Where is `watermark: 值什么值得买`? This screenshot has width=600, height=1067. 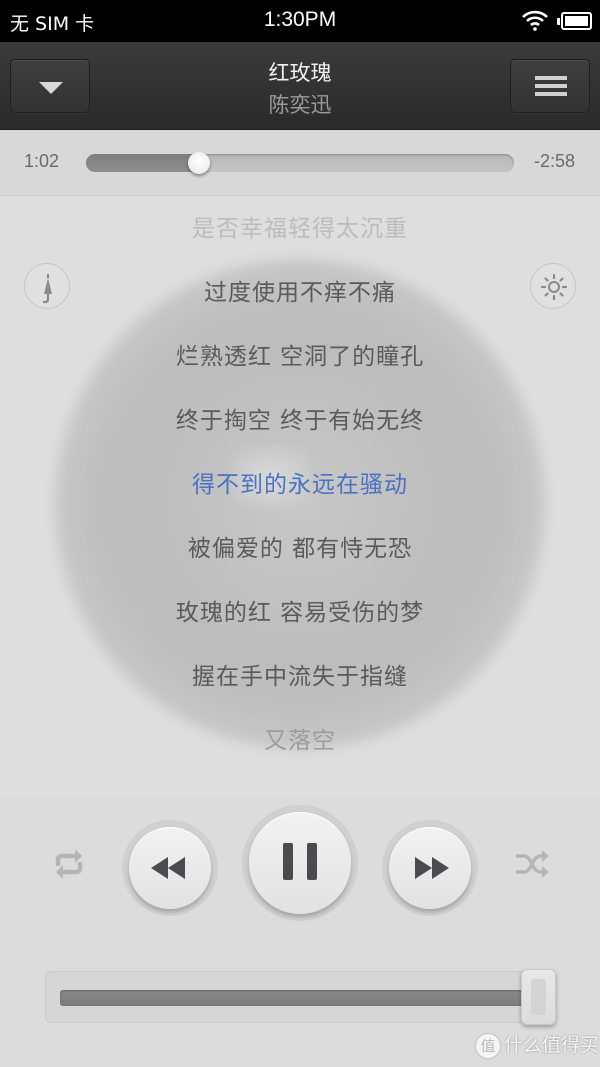 watermark: 值什么值得买 is located at coordinates (537, 1044).